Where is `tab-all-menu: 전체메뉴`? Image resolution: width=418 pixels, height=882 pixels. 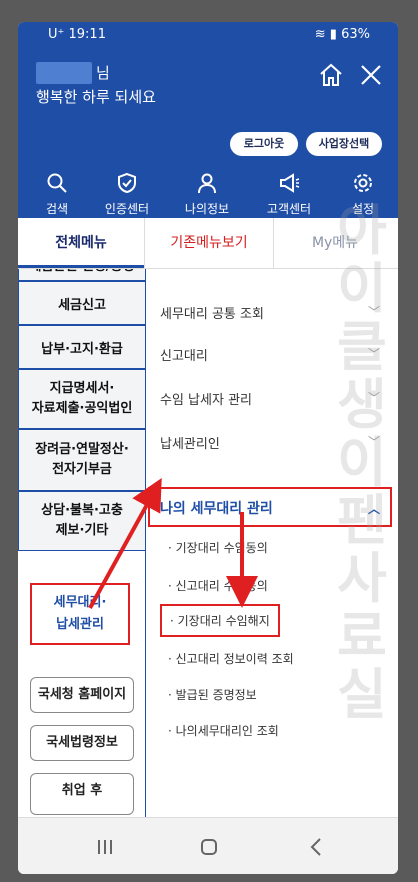 tab-all-menu: 전체메뉴 is located at coordinates (81, 243).